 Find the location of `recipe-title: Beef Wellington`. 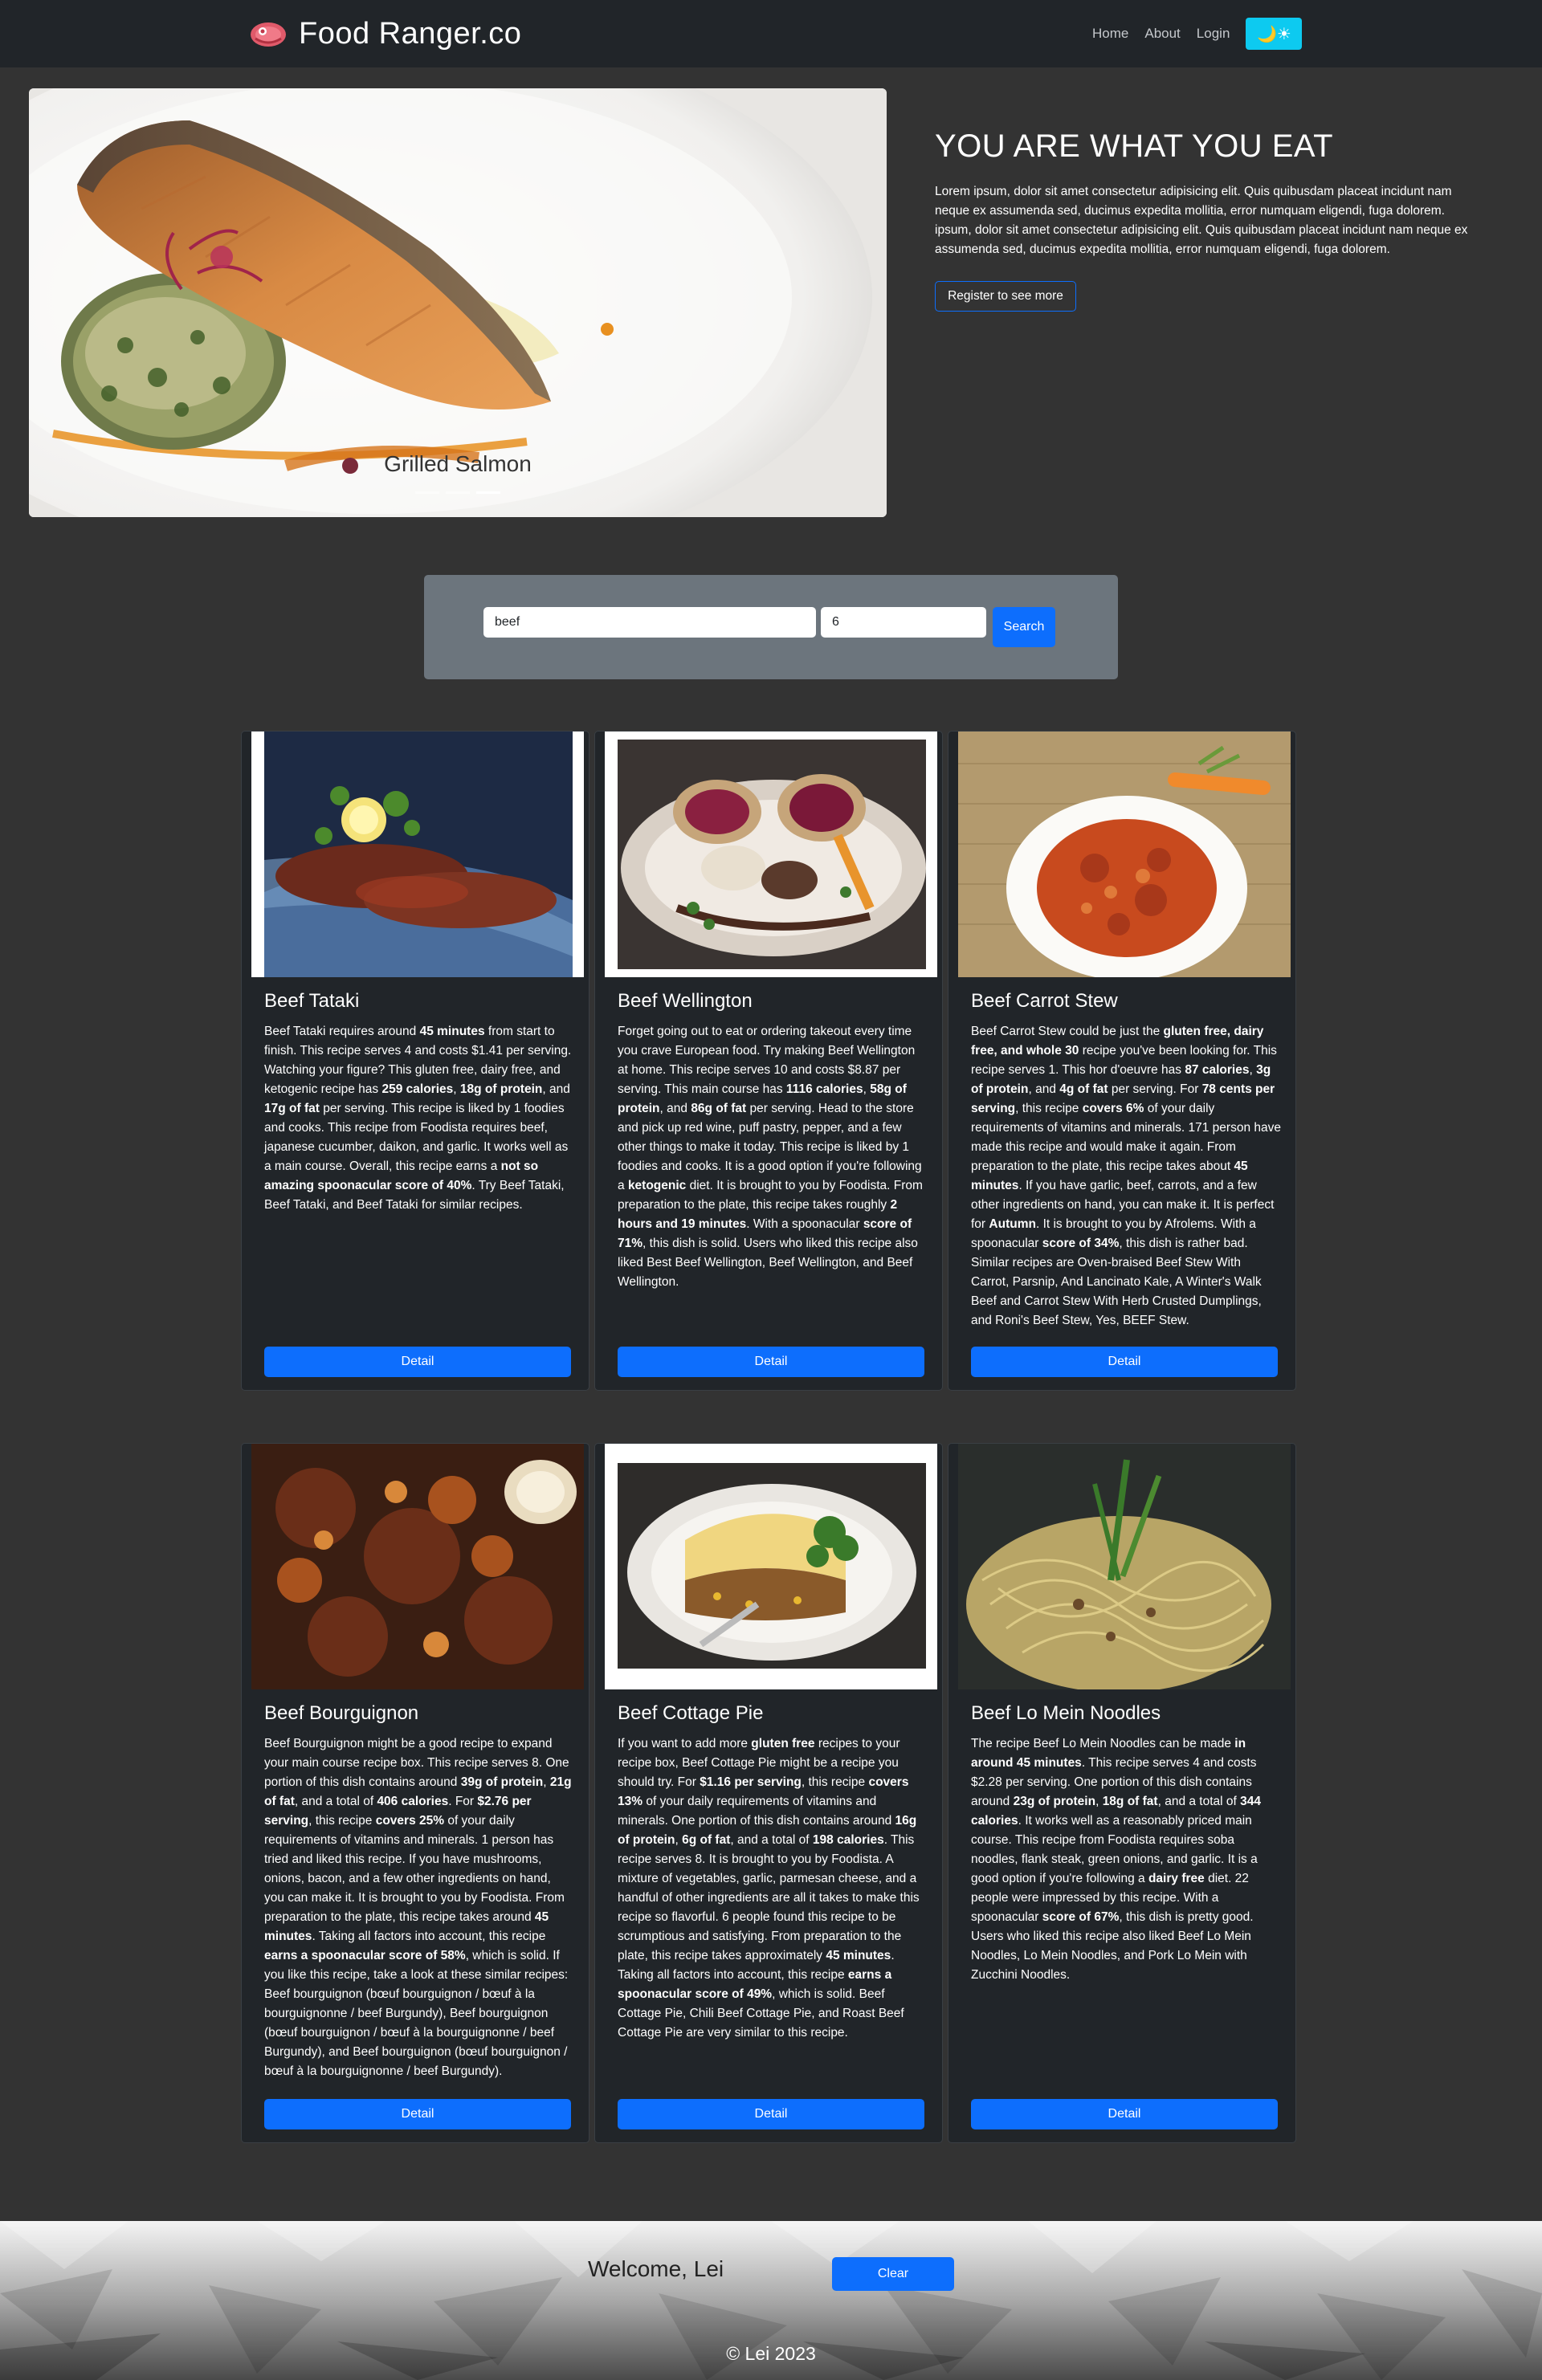

recipe-title: Beef Wellington is located at coordinates (685, 1001).